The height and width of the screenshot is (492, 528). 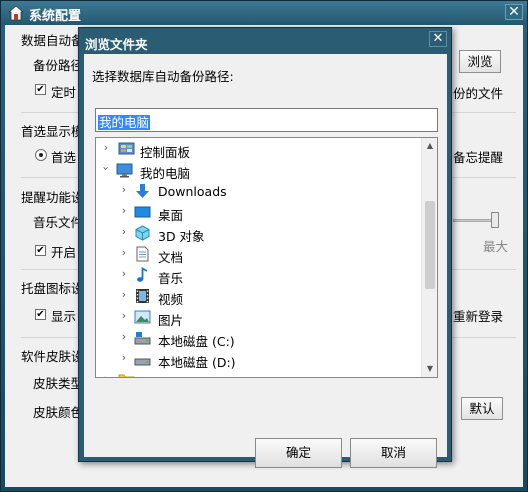 What do you see at coordinates (41, 155) in the screenshot?
I see `preferred-mode-radio` at bounding box center [41, 155].